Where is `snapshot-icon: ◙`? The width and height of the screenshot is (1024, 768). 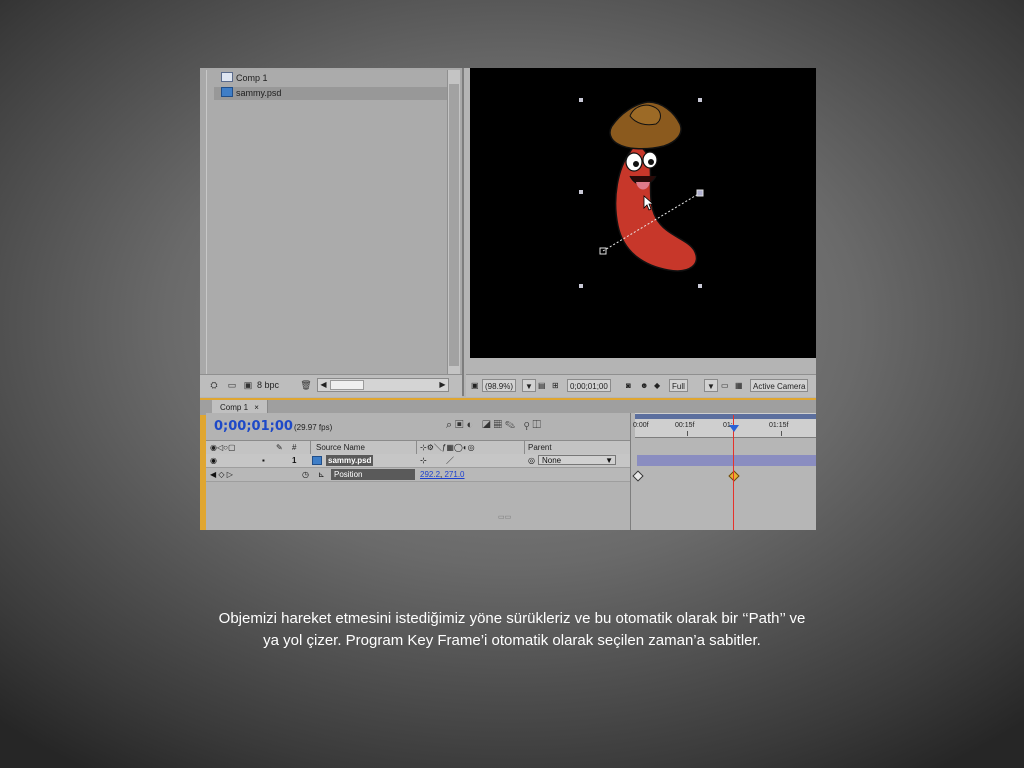
snapshot-icon: ◙ is located at coordinates (628, 385).